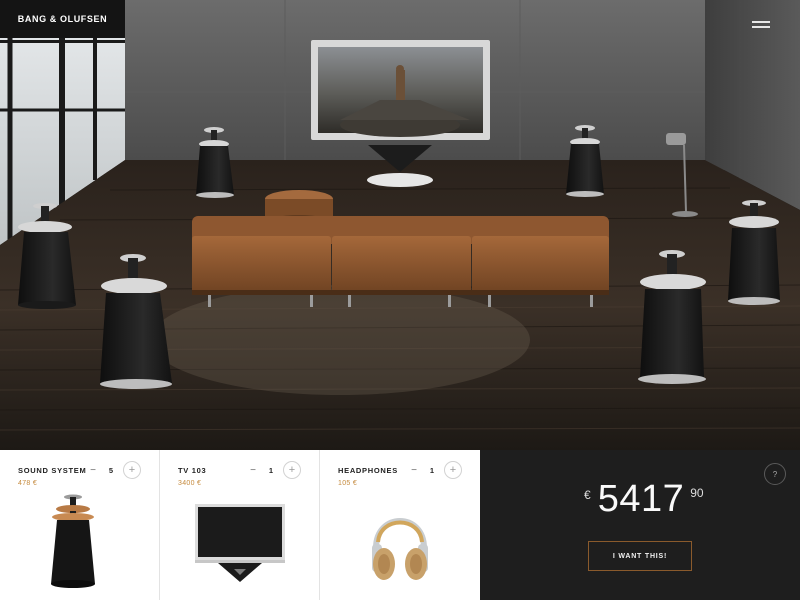 The height and width of the screenshot is (600, 800). I want to click on i-want-this-button: I WANT THIS!, so click(640, 556).